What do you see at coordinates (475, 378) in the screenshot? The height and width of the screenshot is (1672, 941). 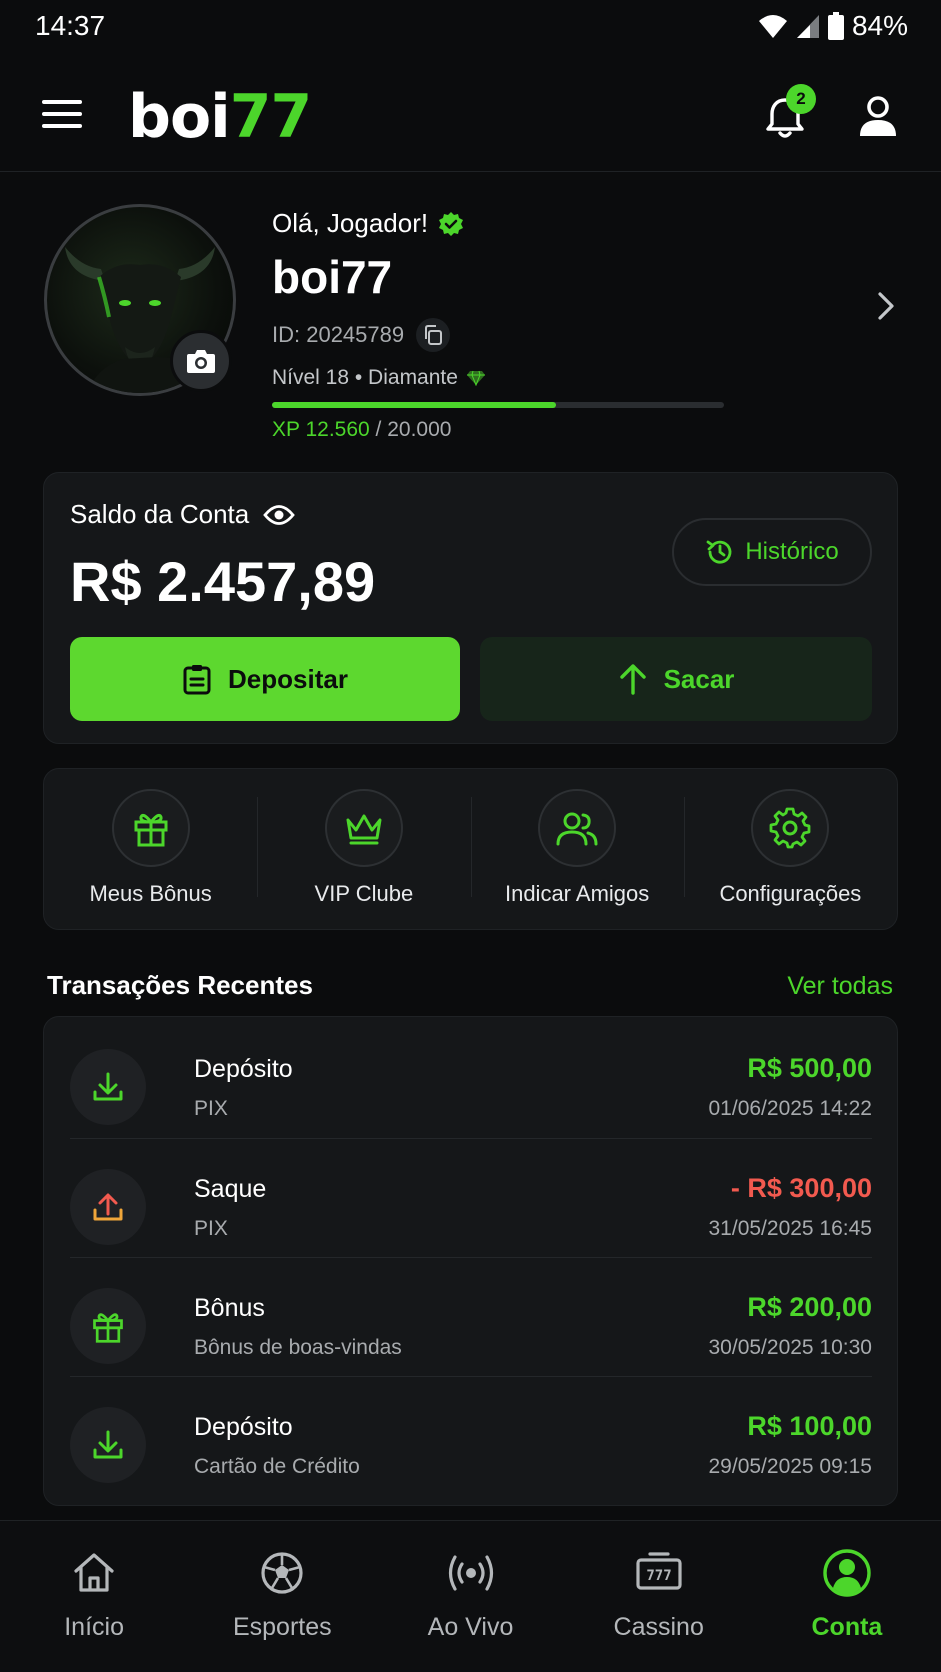 I see `diamond-icon` at bounding box center [475, 378].